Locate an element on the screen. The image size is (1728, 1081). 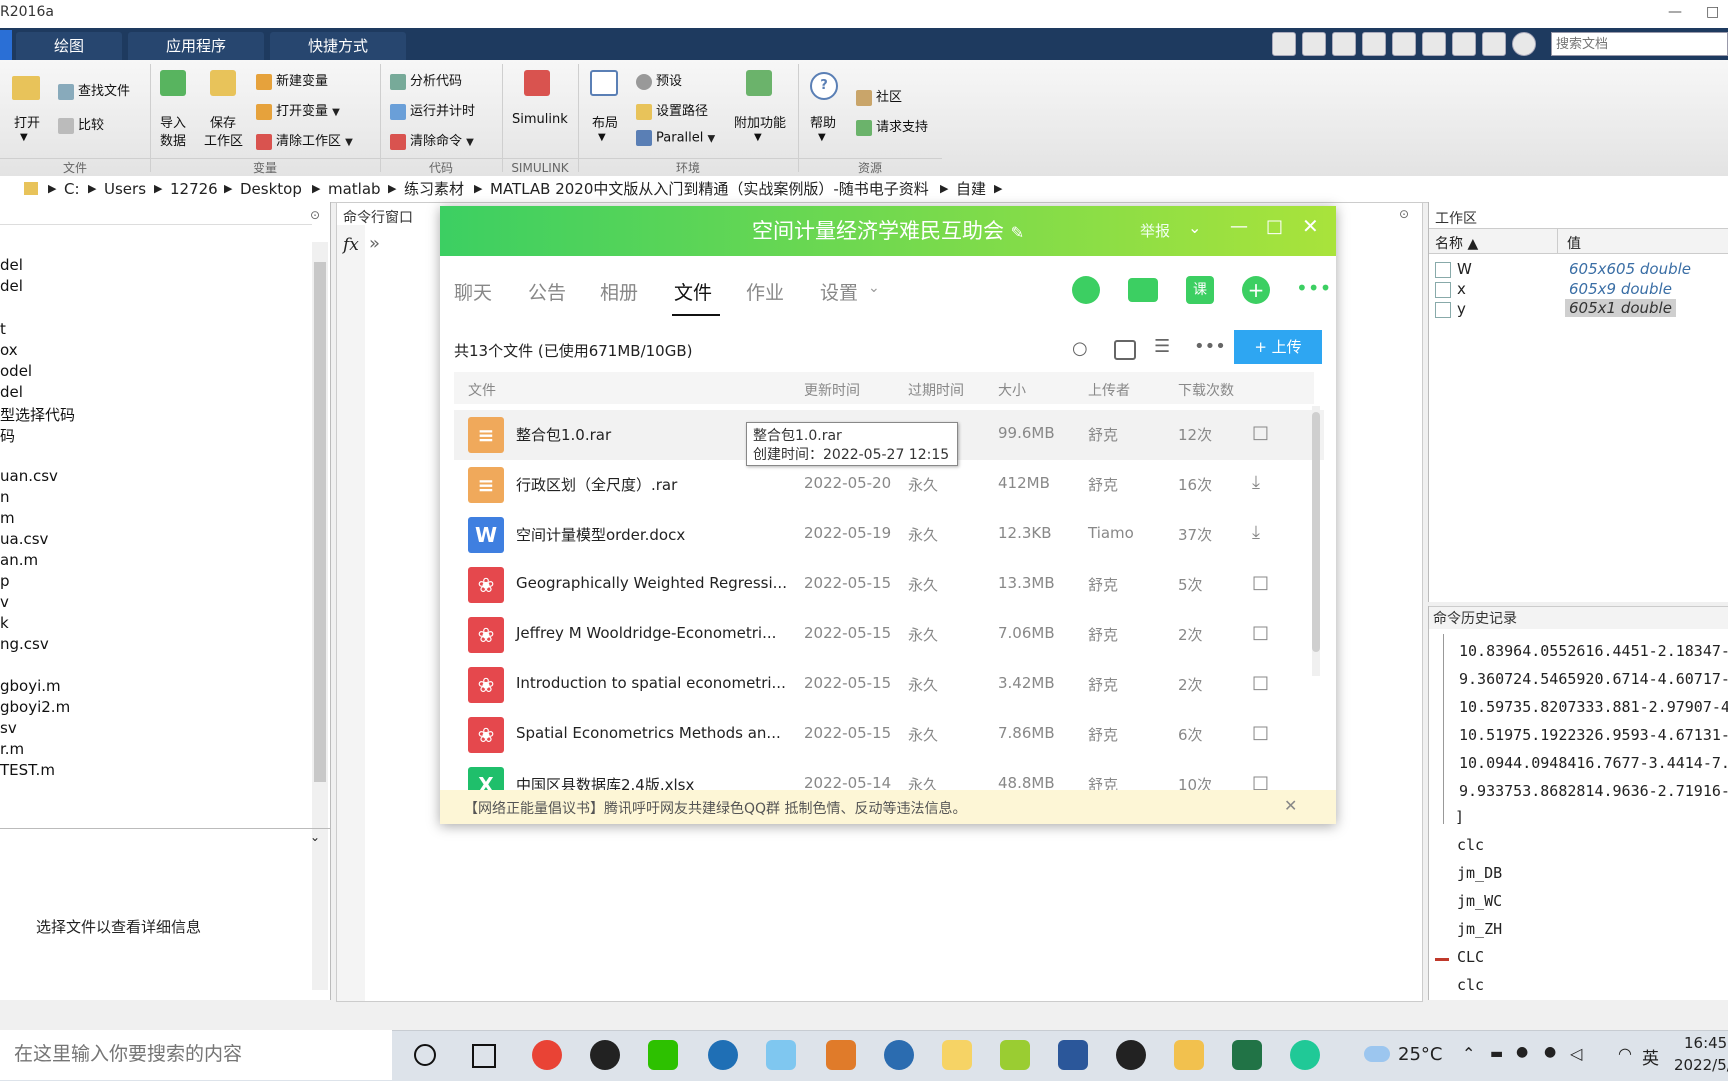
file-list-item: ng.csv is located at coordinates (24, 644).